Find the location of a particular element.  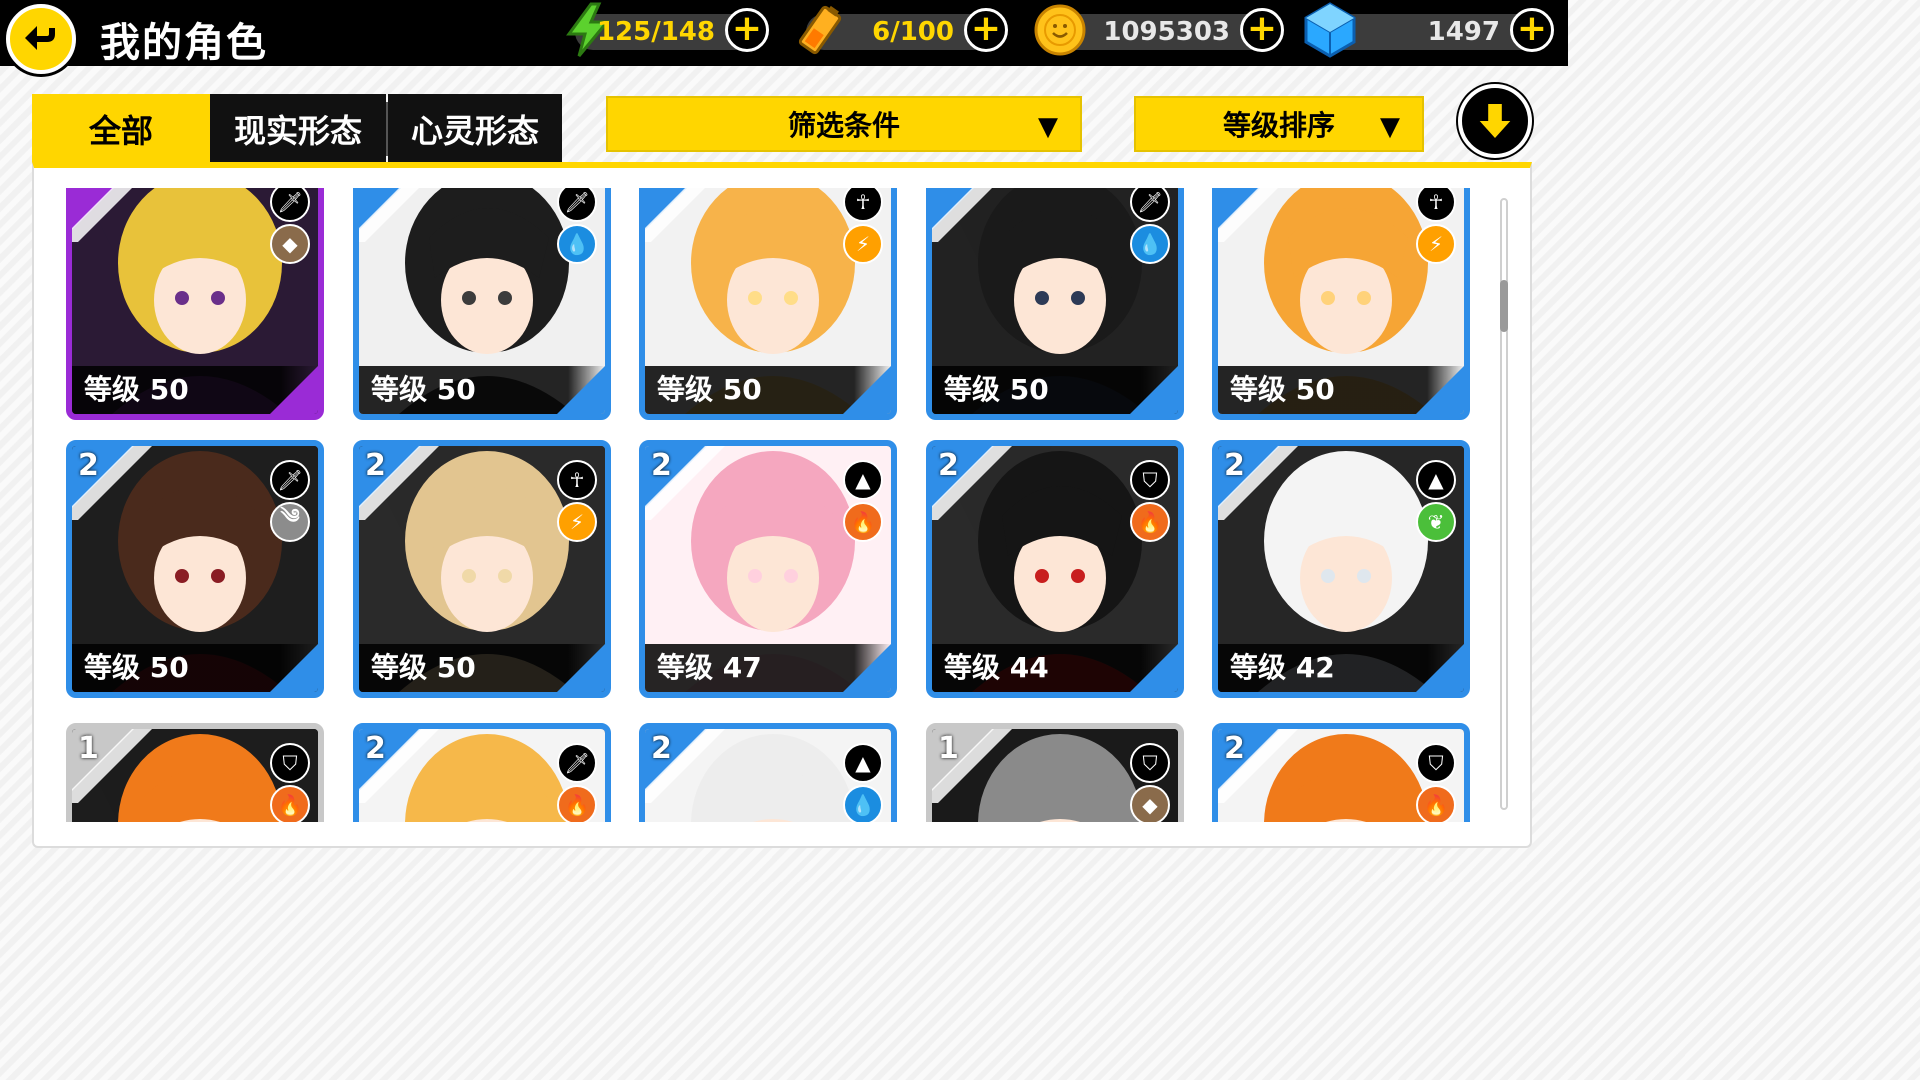

character-card: 2 ⛉ 🔥 is located at coordinates (1341, 772).